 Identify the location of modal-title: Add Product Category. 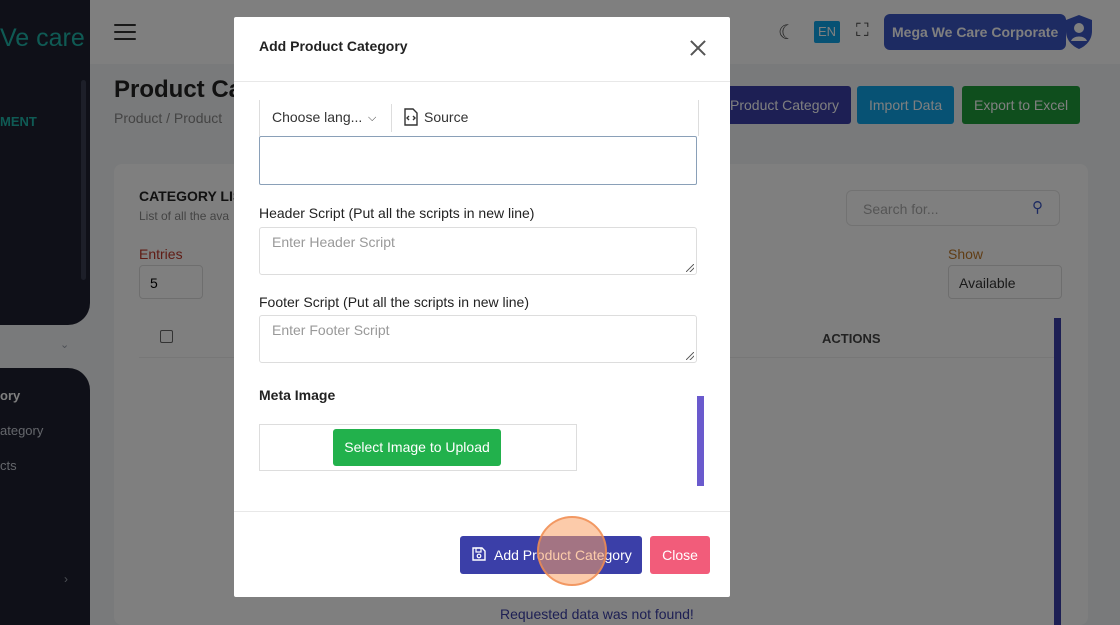
(333, 46).